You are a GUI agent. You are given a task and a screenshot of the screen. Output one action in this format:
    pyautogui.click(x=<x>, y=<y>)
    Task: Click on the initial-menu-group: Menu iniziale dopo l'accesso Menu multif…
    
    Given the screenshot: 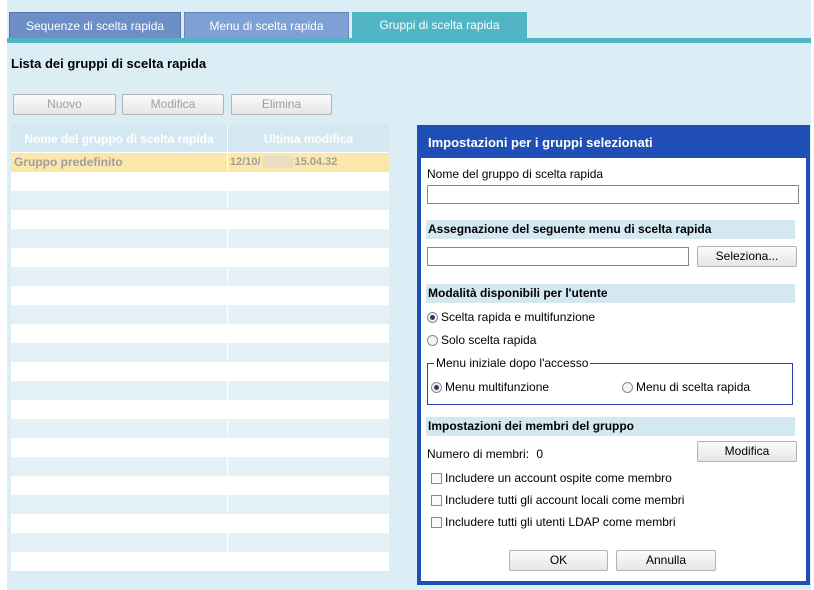 What is the action you would take?
    pyautogui.click(x=610, y=380)
    